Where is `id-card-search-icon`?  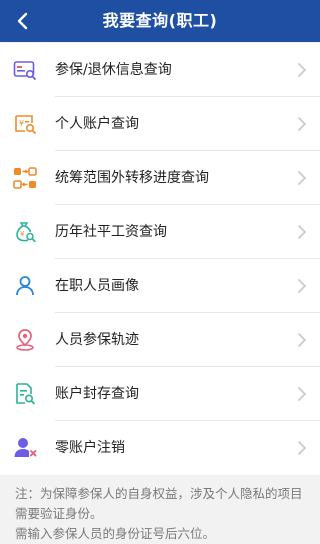
id-card-search-icon is located at coordinates (25, 70).